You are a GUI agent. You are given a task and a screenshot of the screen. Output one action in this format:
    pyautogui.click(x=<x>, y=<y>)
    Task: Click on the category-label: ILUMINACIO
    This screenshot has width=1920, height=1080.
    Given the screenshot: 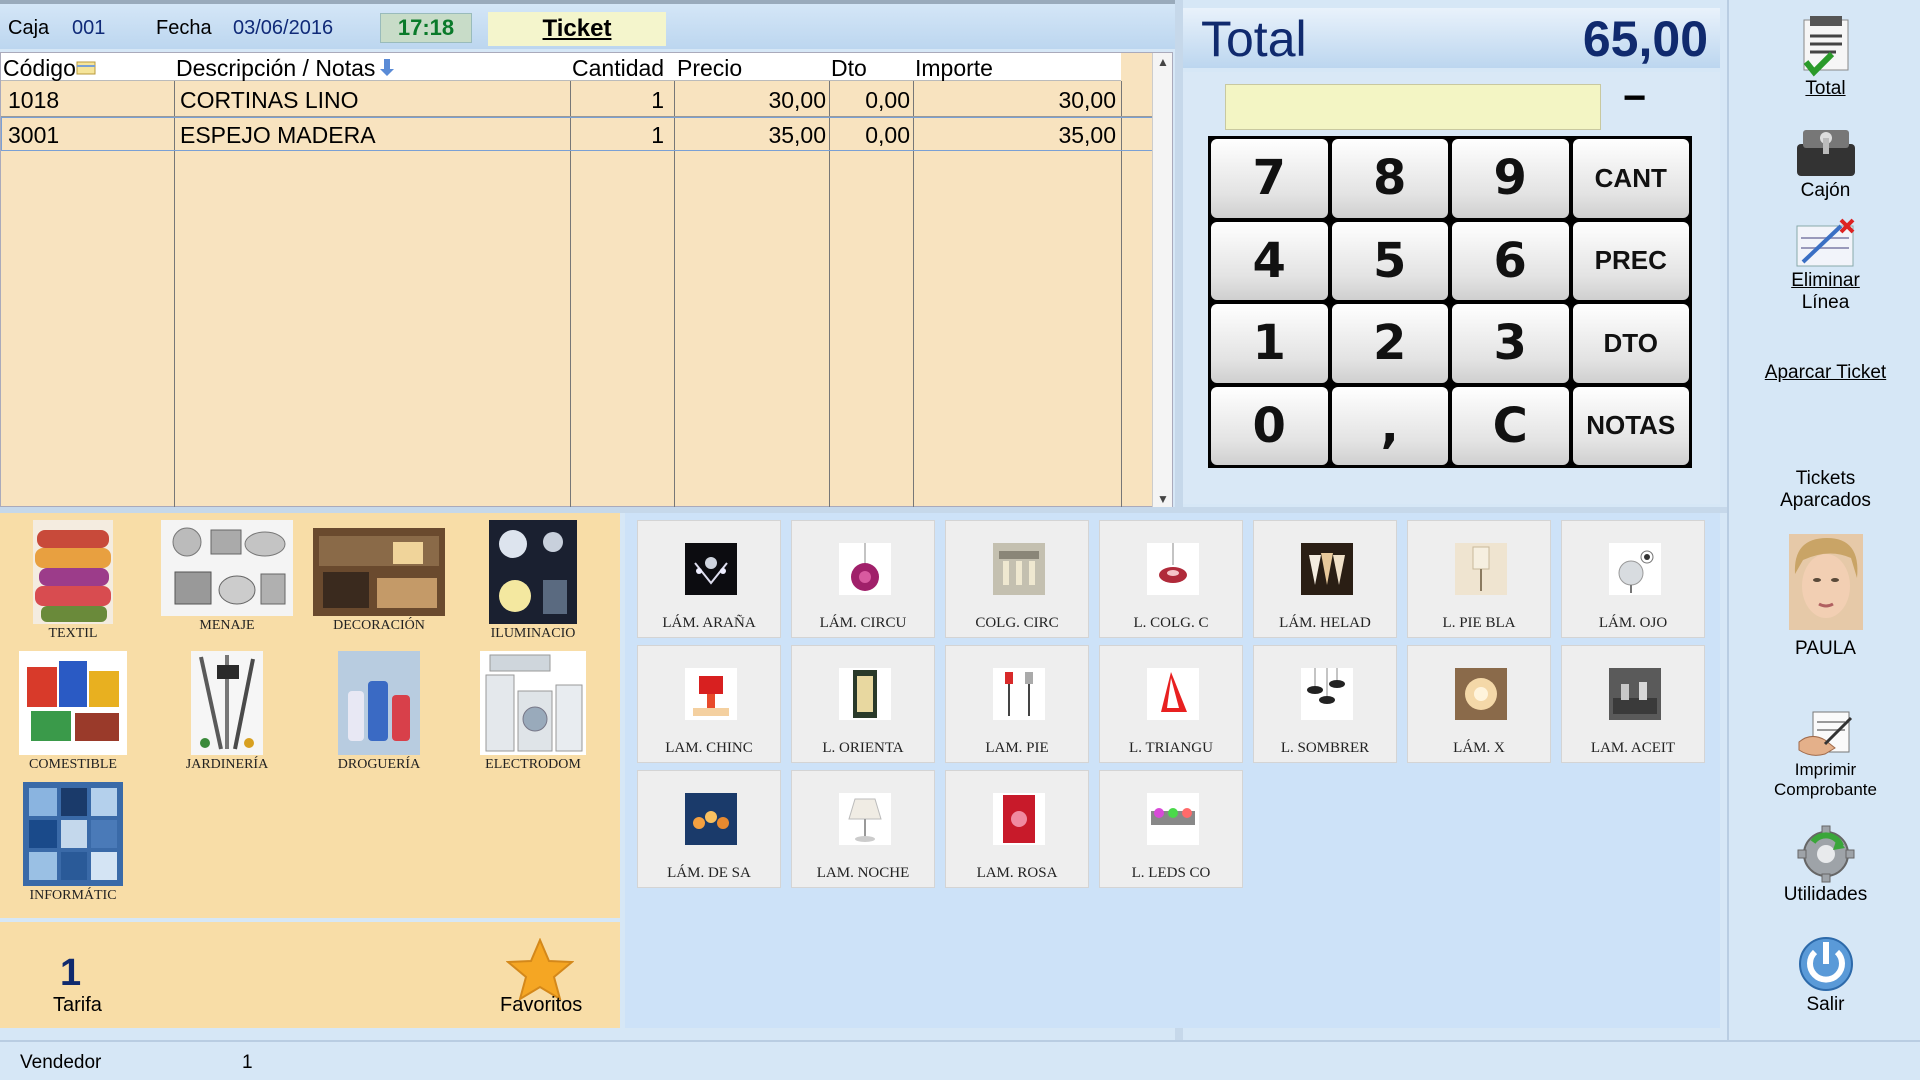 What is the action you would take?
    pyautogui.click(x=533, y=633)
    